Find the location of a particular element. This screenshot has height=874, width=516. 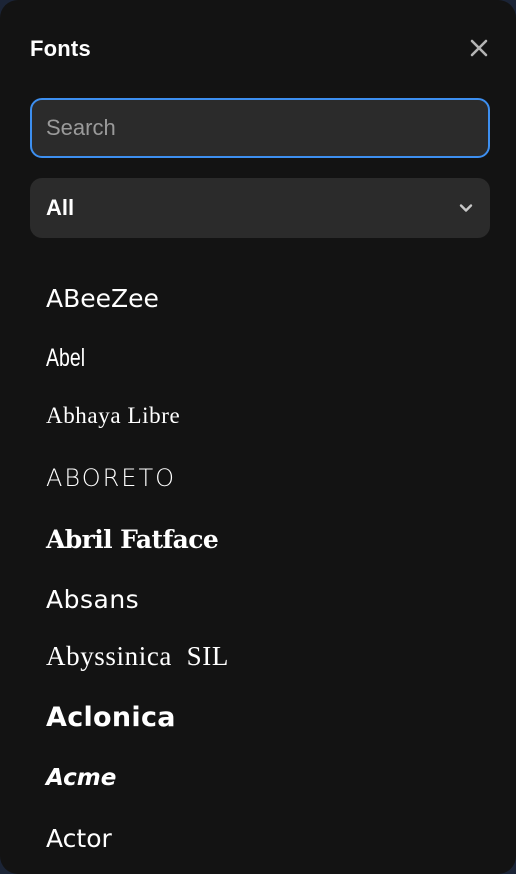

font-item-acme: Acme is located at coordinates (260, 778).